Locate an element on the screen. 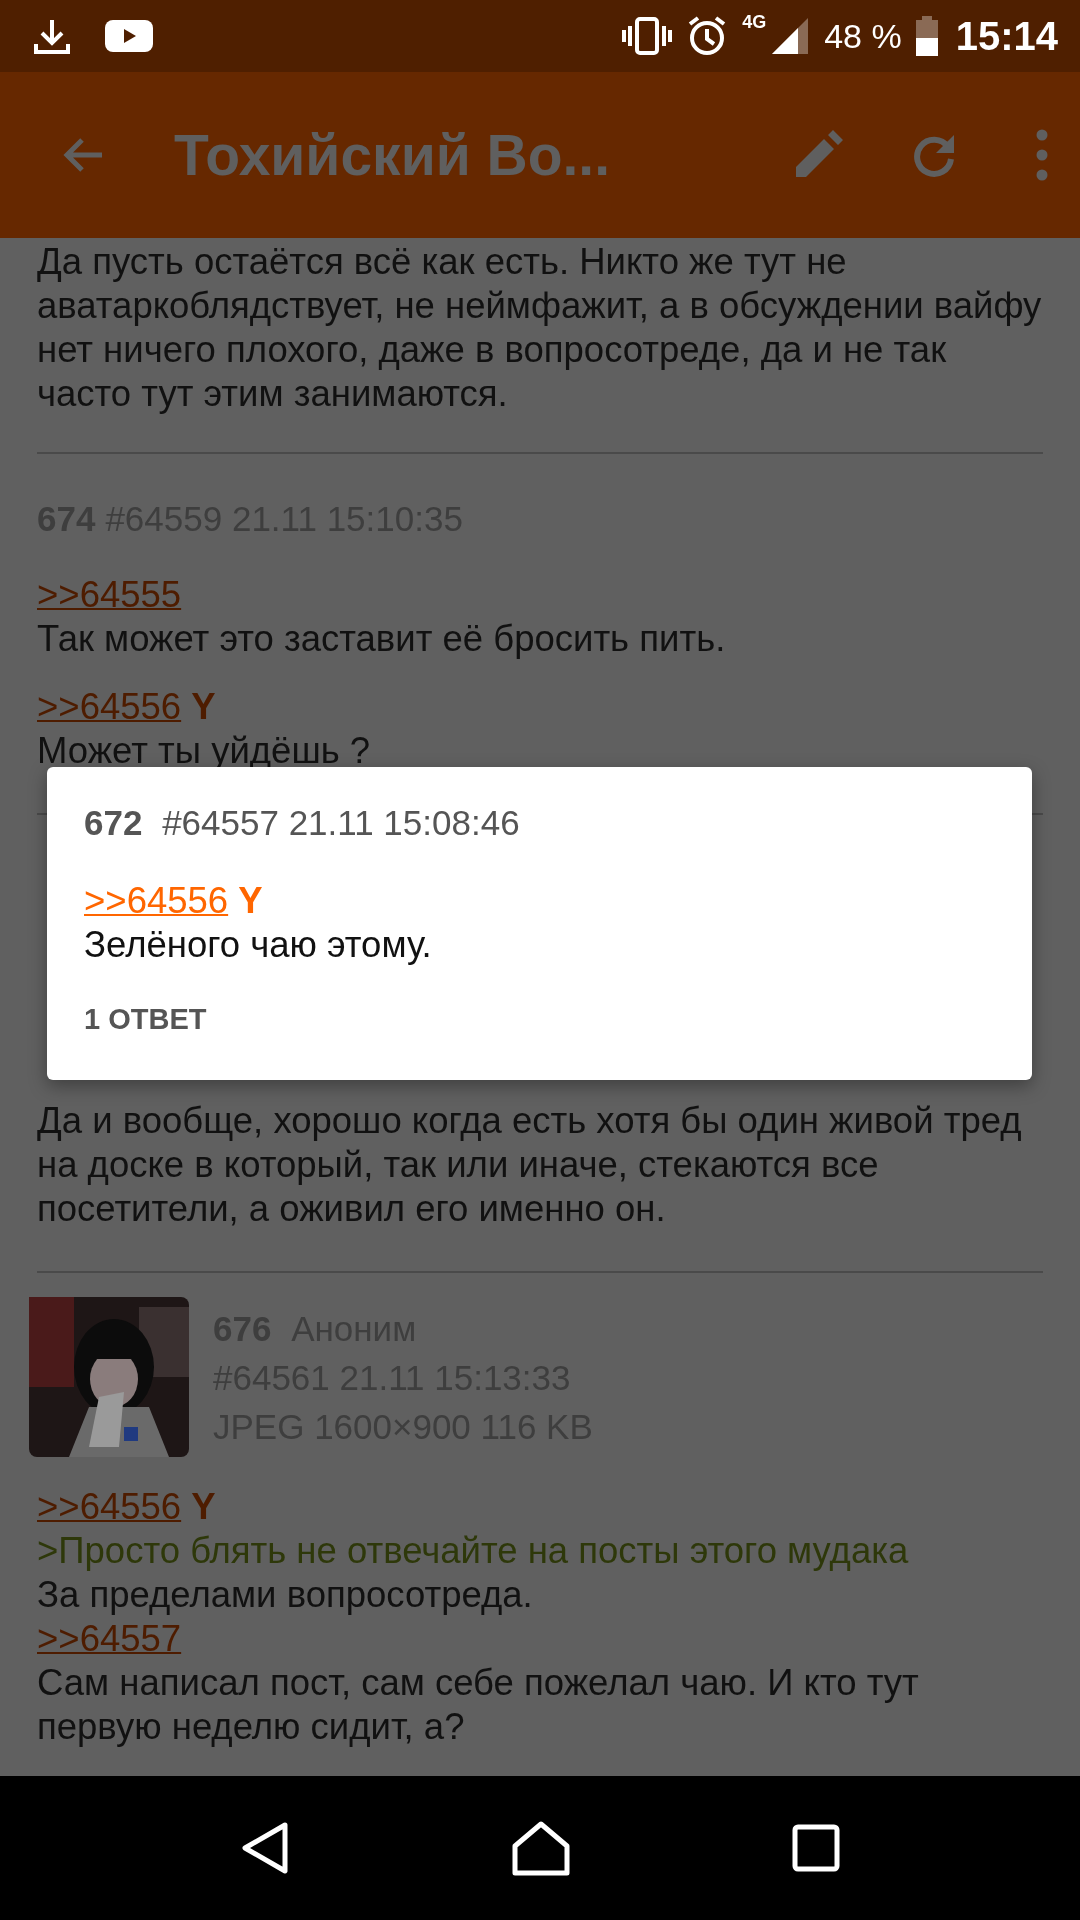 The width and height of the screenshot is (1080, 1920). reply-link: >>64555 is located at coordinates (109, 594).